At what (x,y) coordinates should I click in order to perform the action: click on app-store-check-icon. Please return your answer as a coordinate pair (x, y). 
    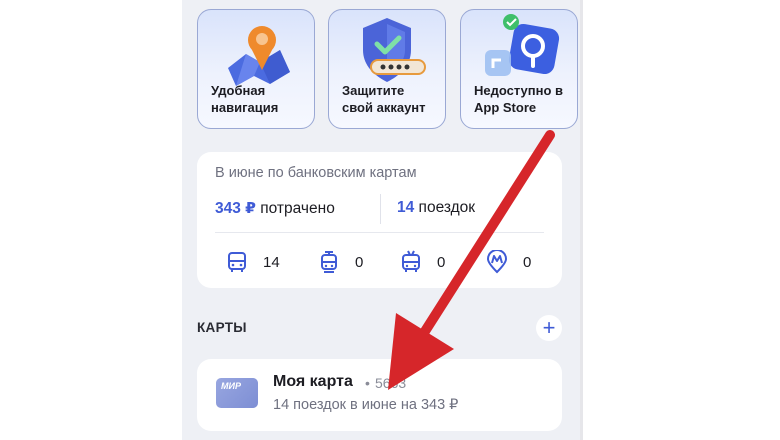
    Looking at the image, I should click on (522, 45).